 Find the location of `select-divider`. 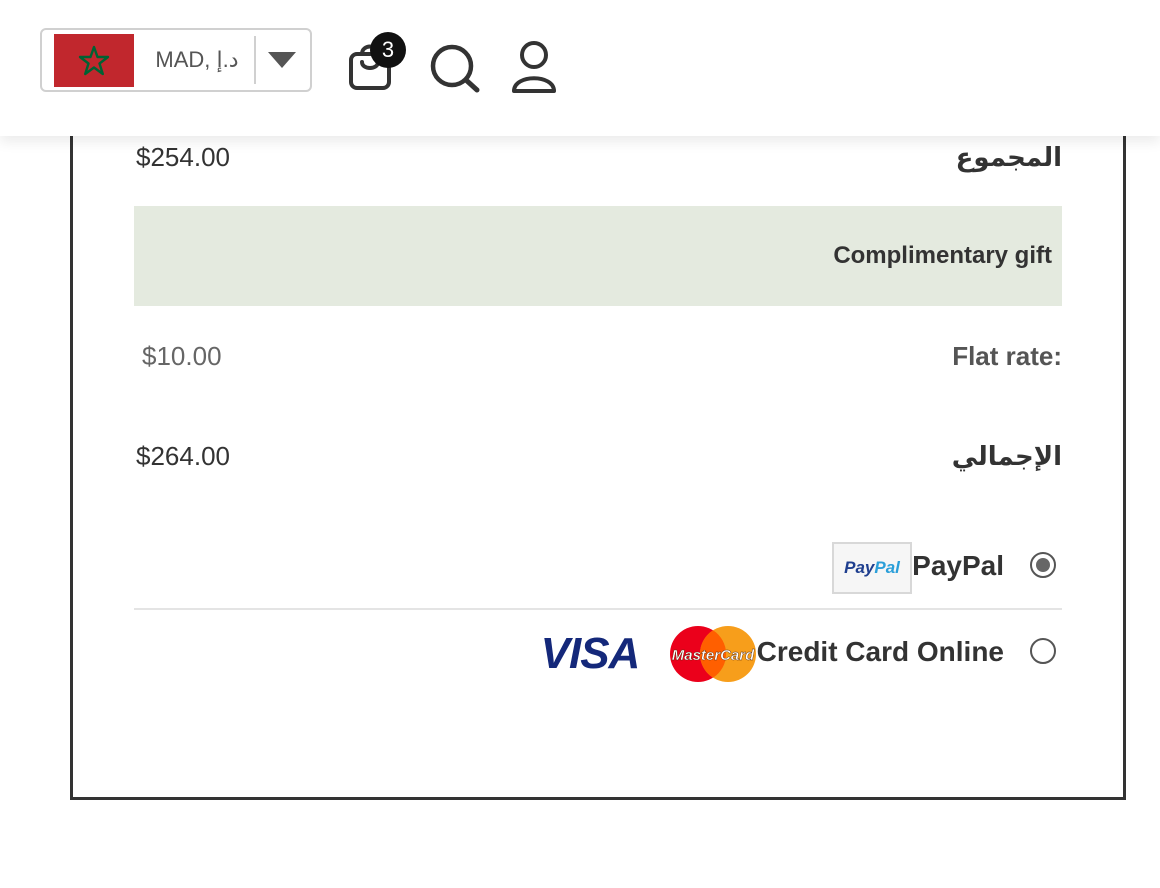

select-divider is located at coordinates (255, 60).